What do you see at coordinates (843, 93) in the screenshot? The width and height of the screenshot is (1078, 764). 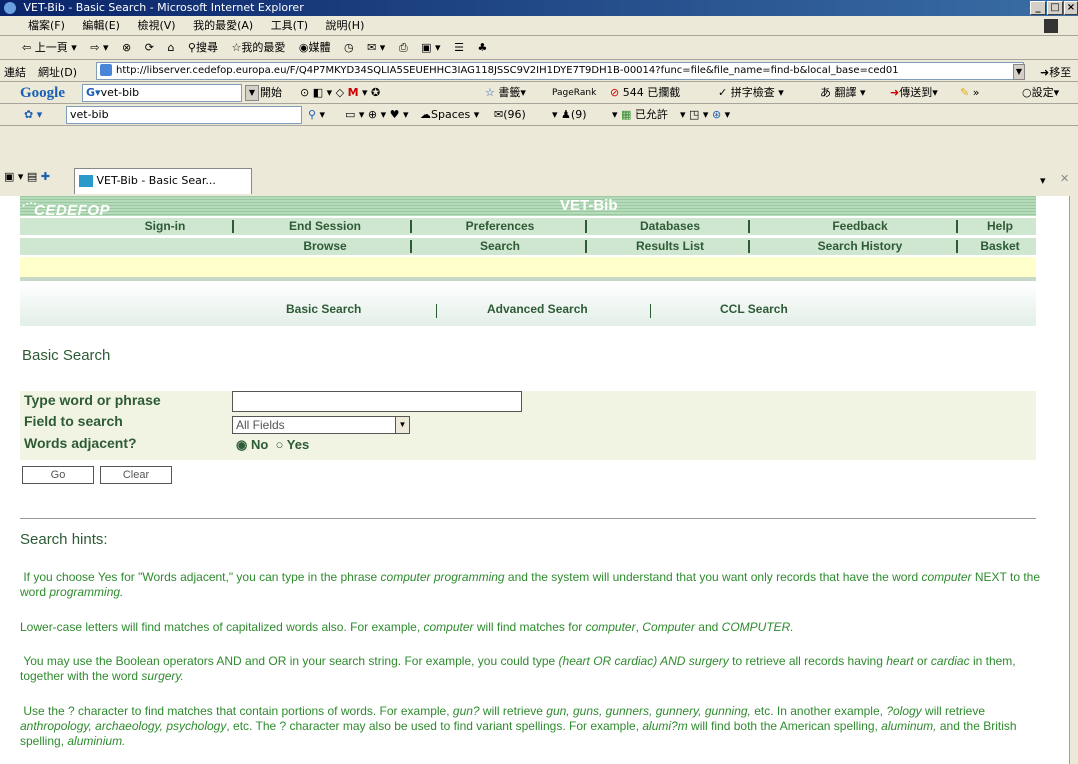 I see `translate-button: あ 翻譯 ▾` at bounding box center [843, 93].